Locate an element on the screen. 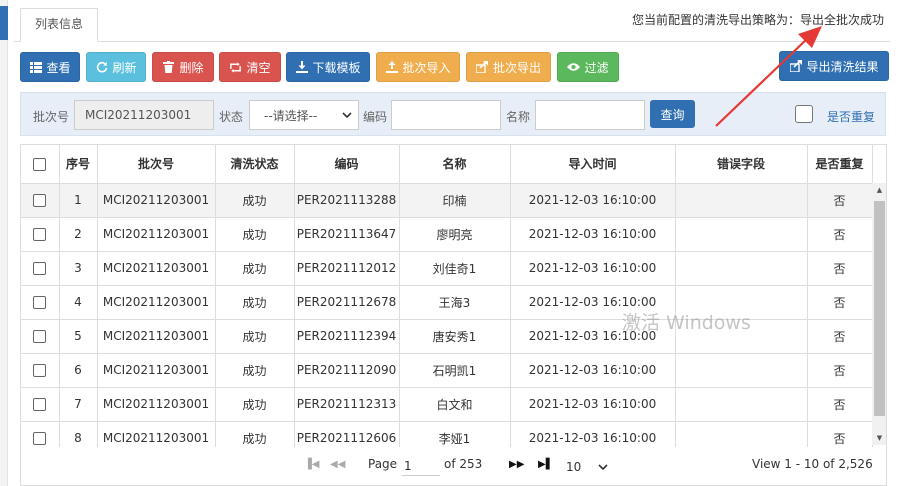 Image resolution: width=904 pixels, height=486 pixels. table-cell: 印楠 is located at coordinates (455, 200).